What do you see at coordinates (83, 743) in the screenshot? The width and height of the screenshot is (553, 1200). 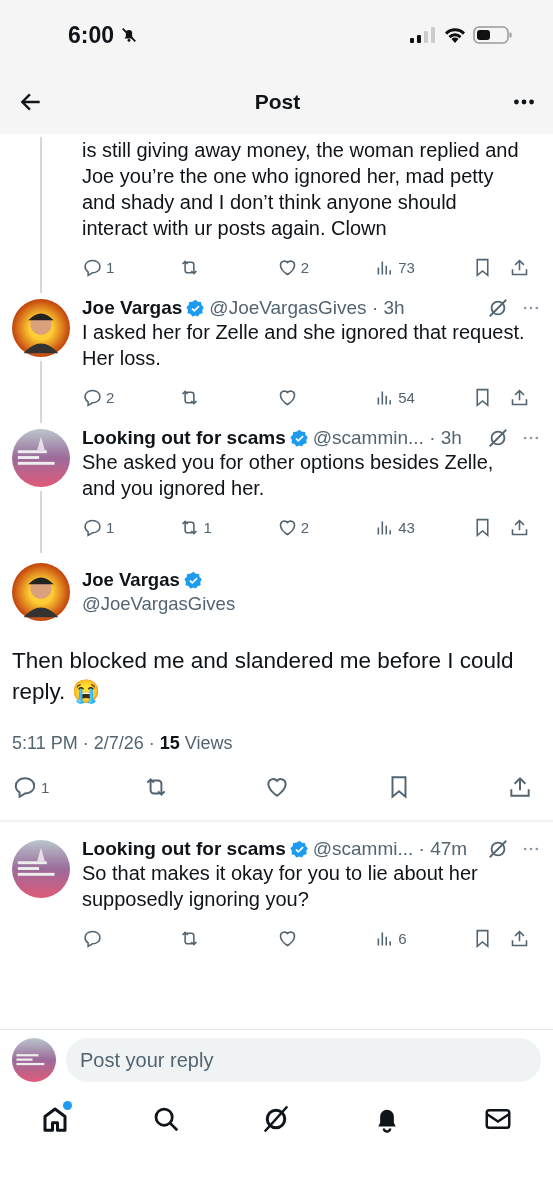 I see `post-timestamp: 5:11 PM · 2/7/26 ·` at bounding box center [83, 743].